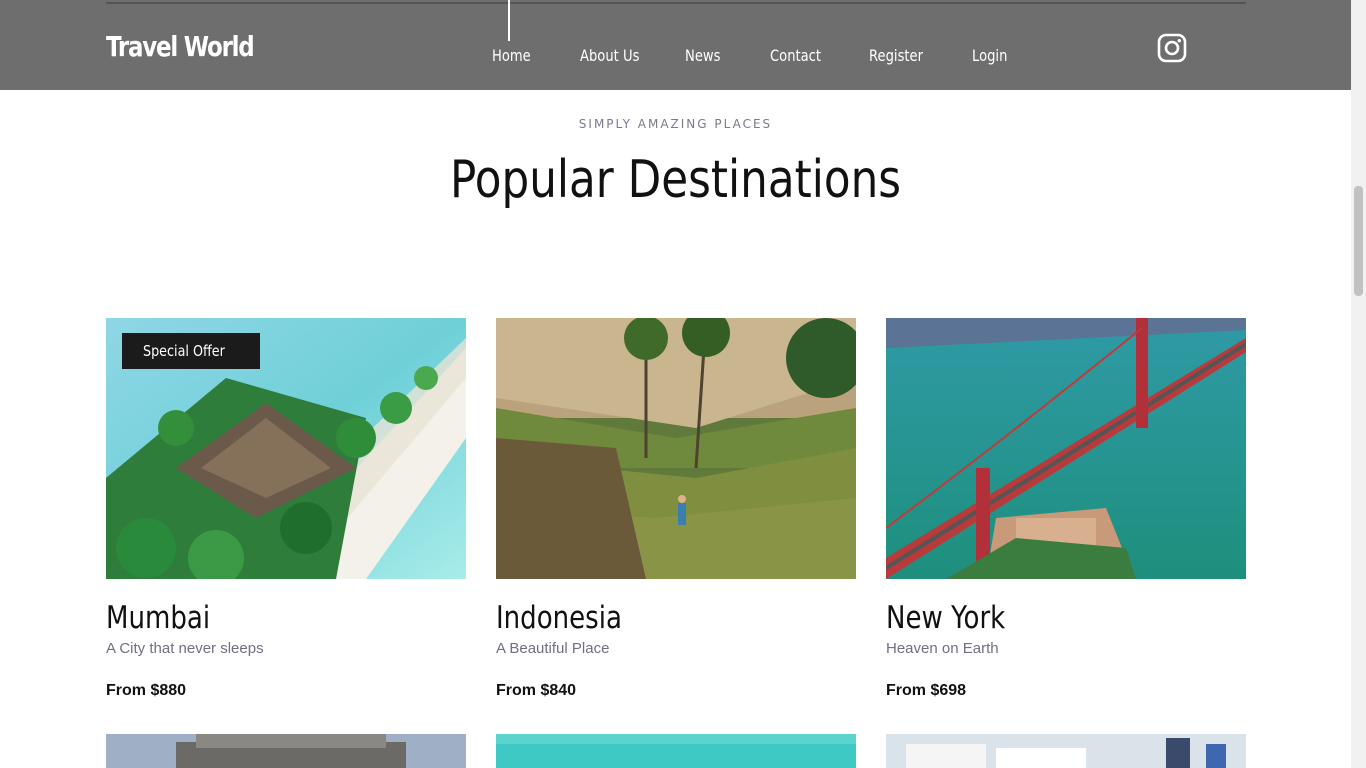  Describe the element at coordinates (795, 55) in the screenshot. I see `nav-contact: Contact` at that location.